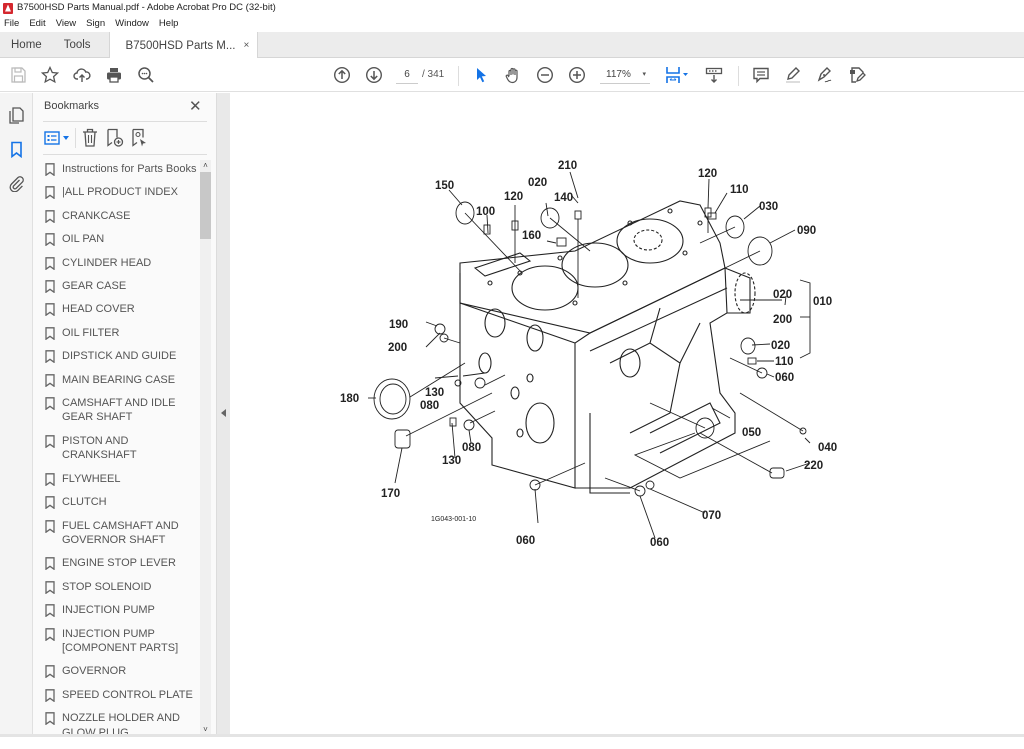 The image size is (1024, 749). Describe the element at coordinates (512, 24) in the screenshot. I see `menu-bar: File Edit View Sign Window Help` at that location.